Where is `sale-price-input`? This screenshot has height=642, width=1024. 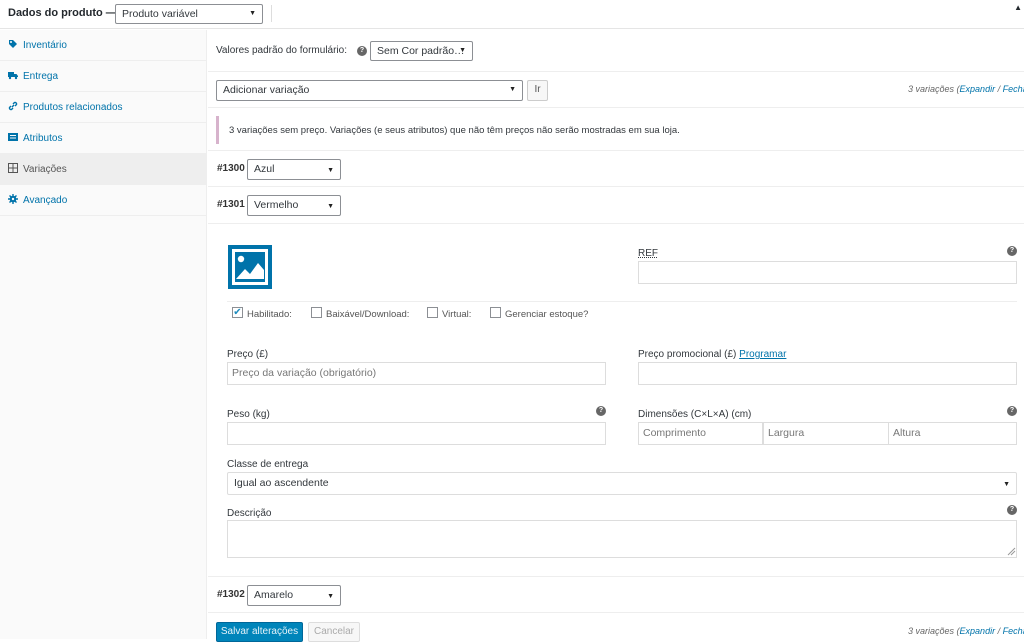 sale-price-input is located at coordinates (827, 373).